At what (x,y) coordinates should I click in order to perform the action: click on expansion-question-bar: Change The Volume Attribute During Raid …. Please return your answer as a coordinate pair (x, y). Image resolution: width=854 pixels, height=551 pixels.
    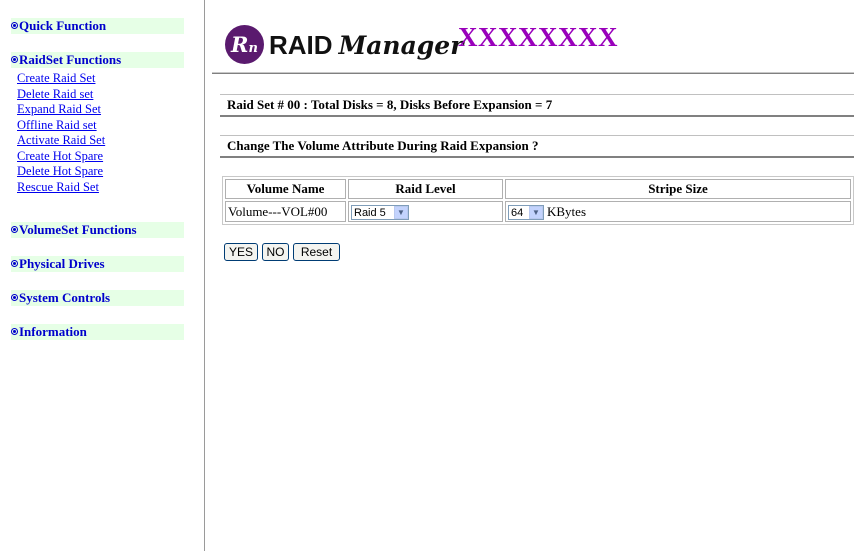
    Looking at the image, I should click on (537, 146).